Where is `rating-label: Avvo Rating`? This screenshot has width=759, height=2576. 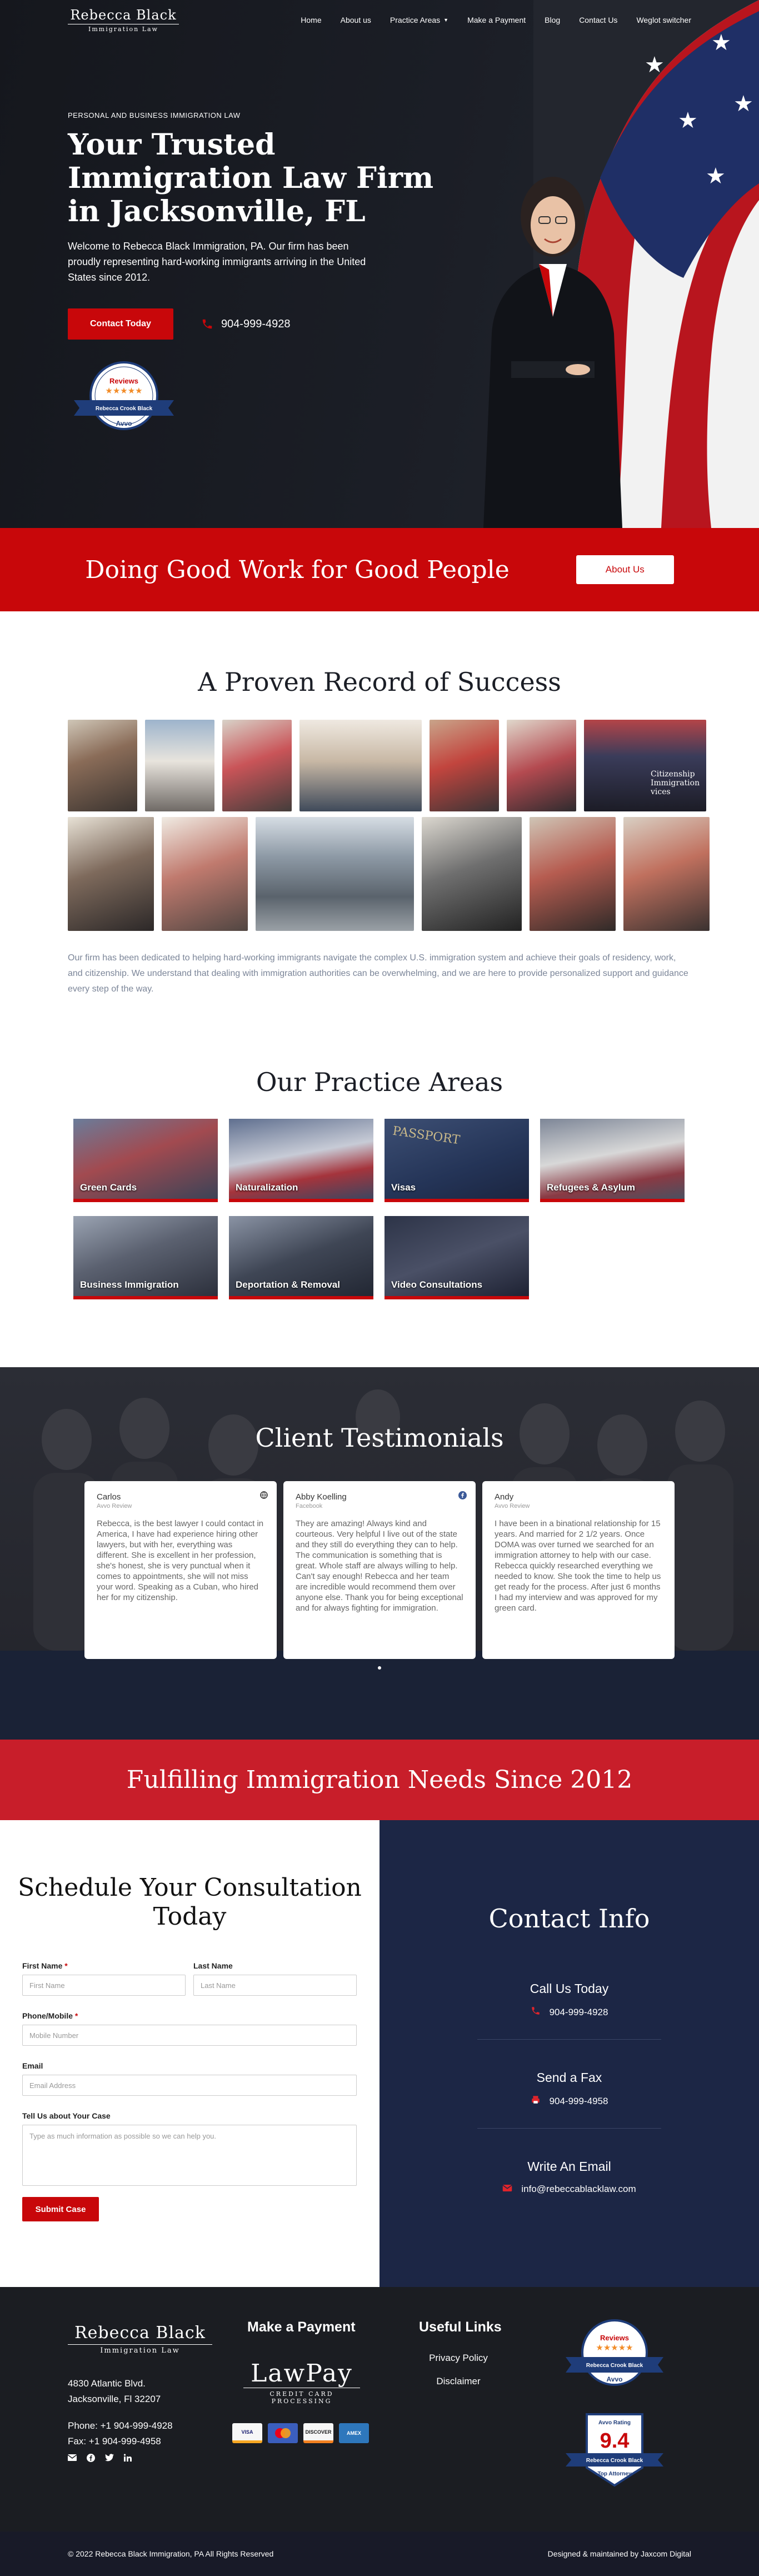 rating-label: Avvo Rating is located at coordinates (614, 2423).